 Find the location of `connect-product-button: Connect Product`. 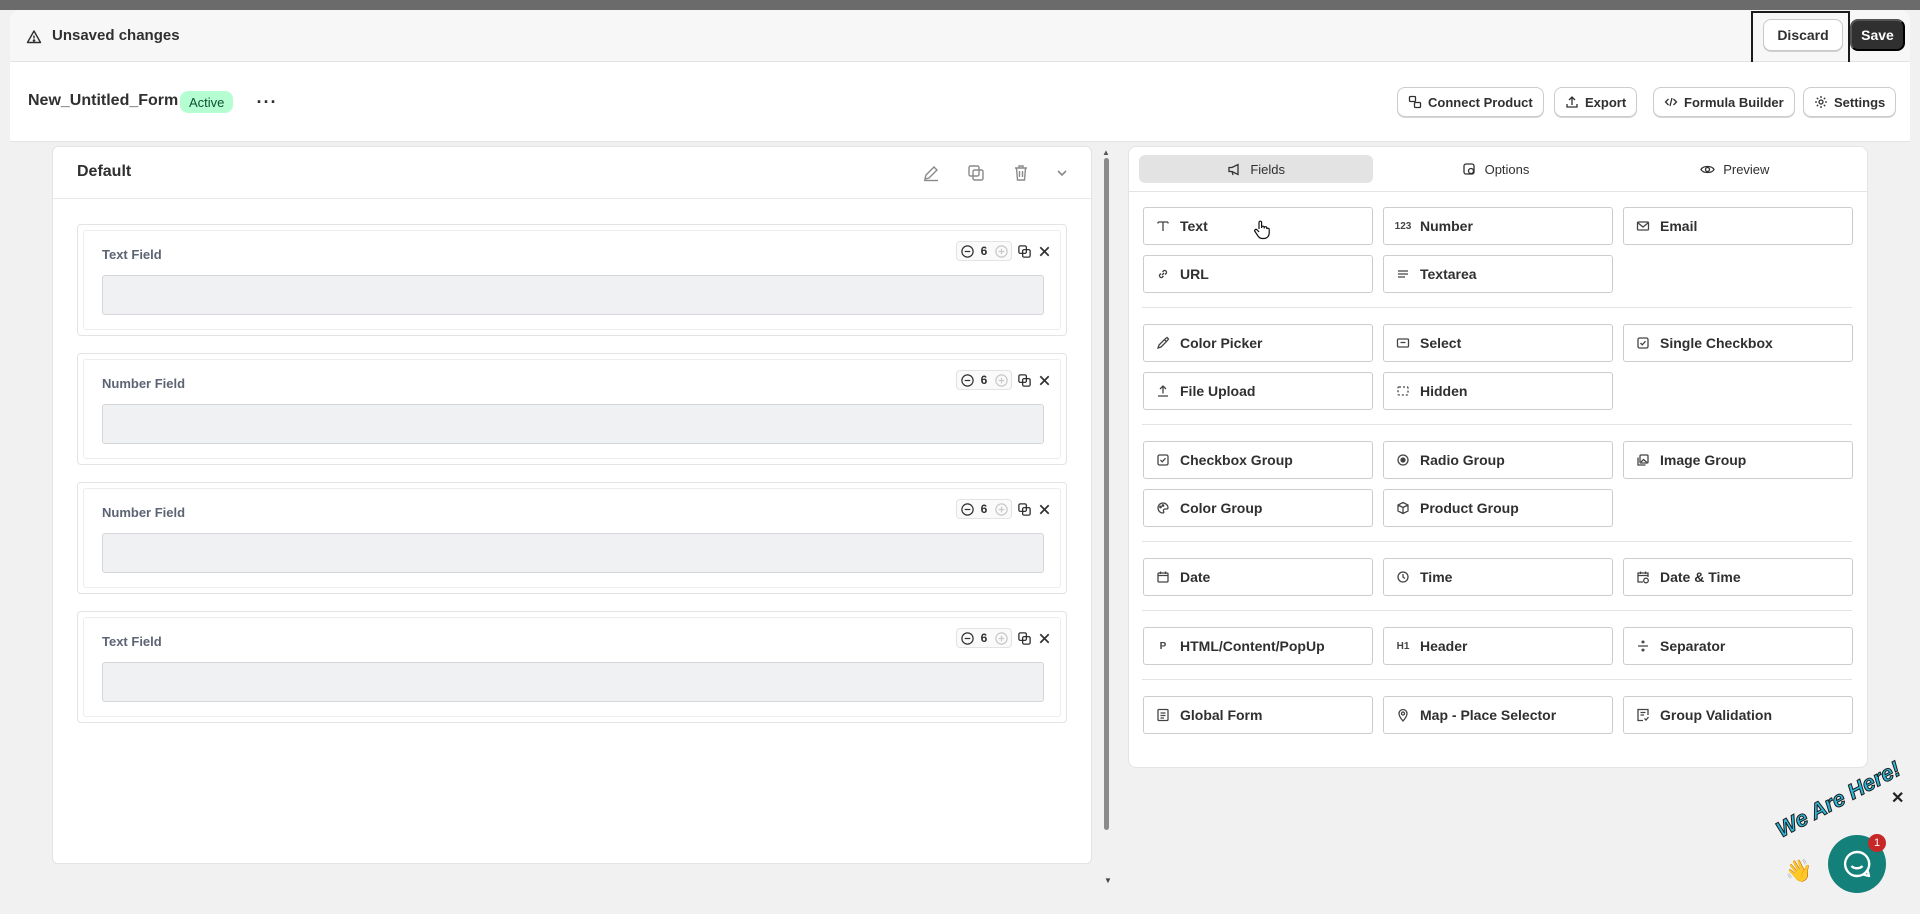

connect-product-button: Connect Product is located at coordinates (1470, 102).